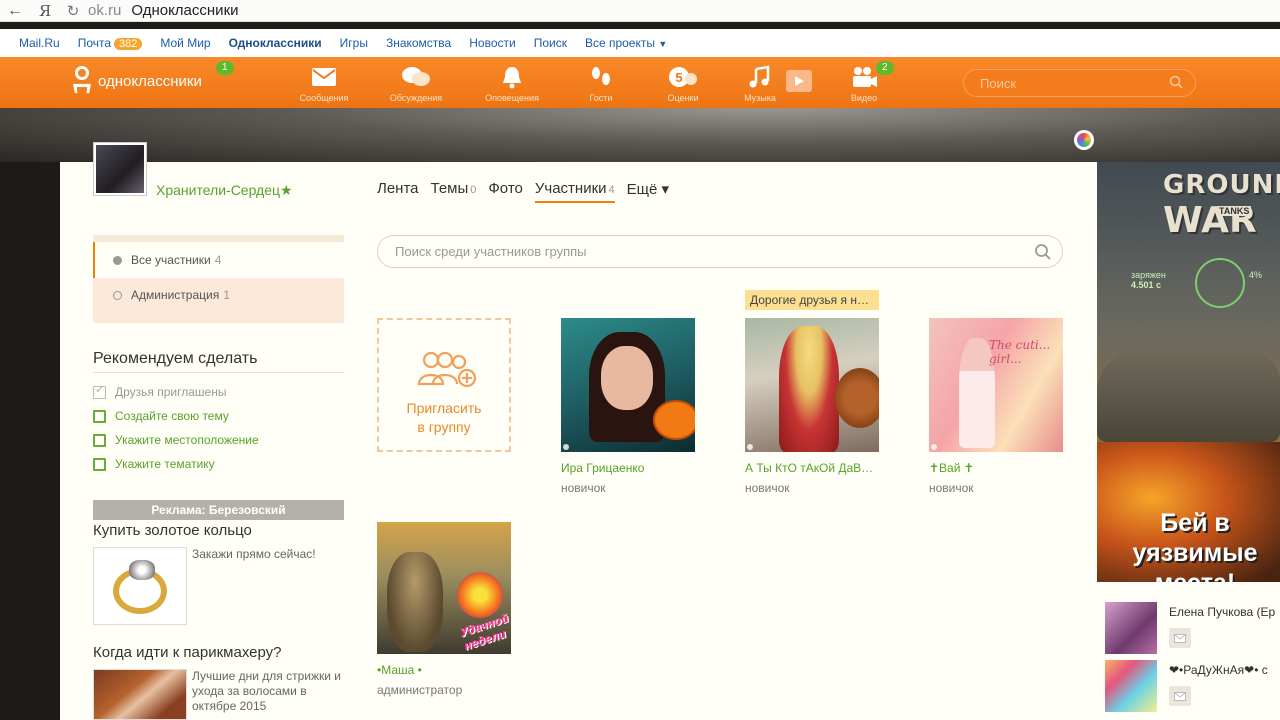  Describe the element at coordinates (444, 670) in the screenshot. I see `member-name-link: •Маша •` at that location.